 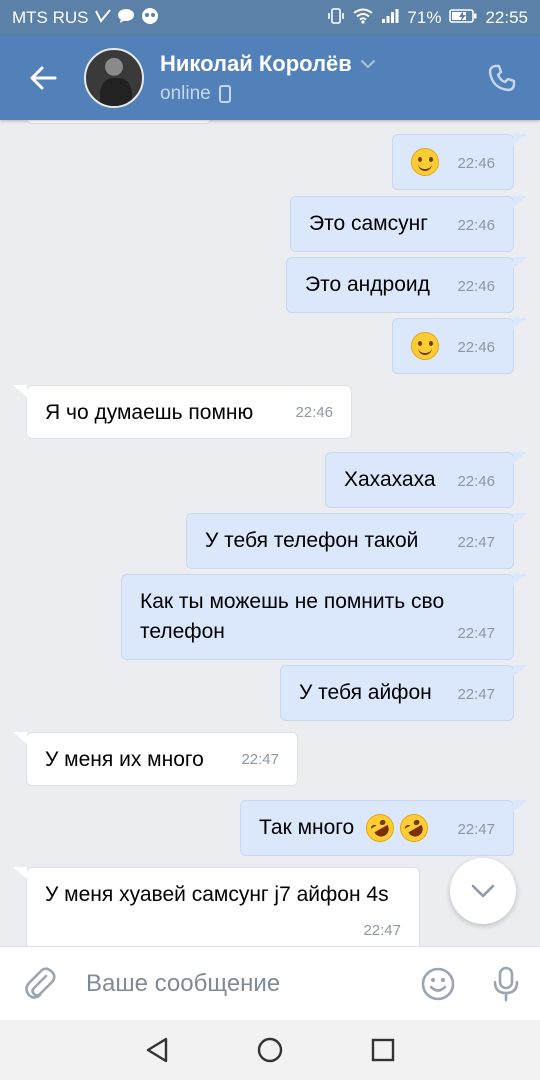 I want to click on scroll-to-bottom-button, so click(x=483, y=891).